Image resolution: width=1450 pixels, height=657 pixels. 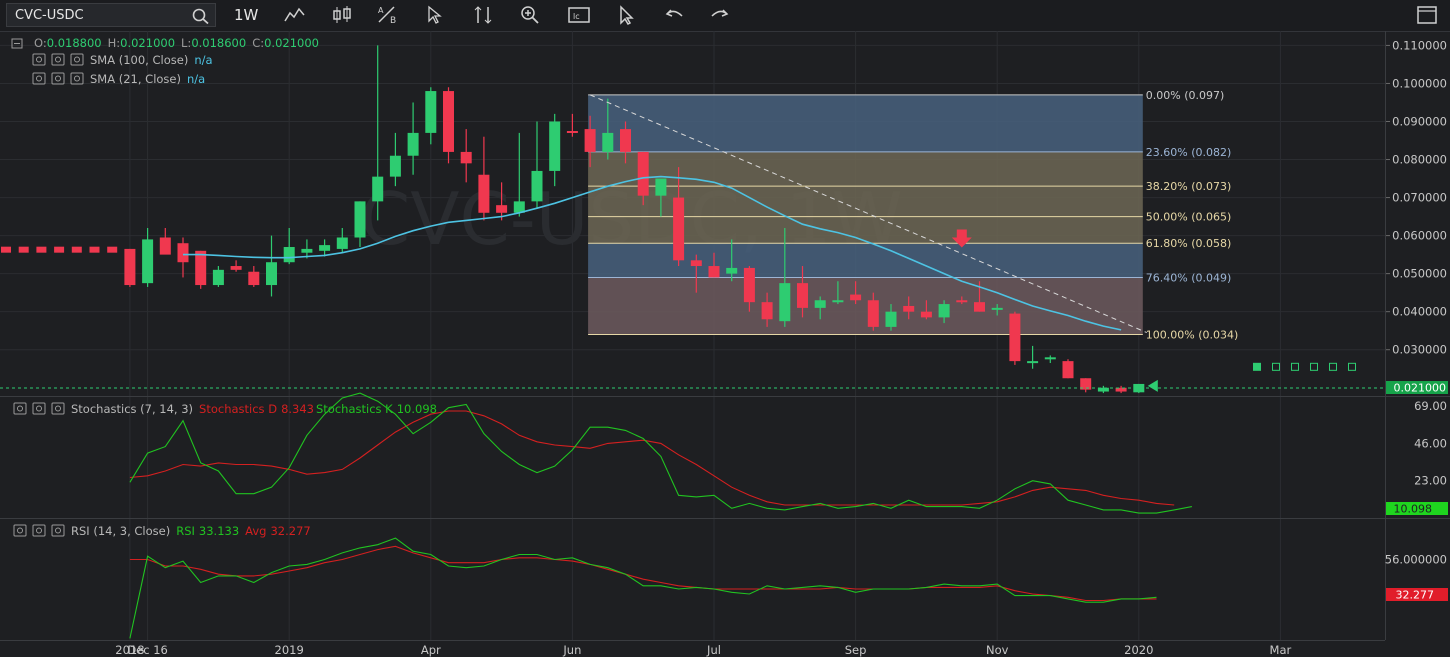 What do you see at coordinates (59, 249) in the screenshot?
I see `candle-flat` at bounding box center [59, 249].